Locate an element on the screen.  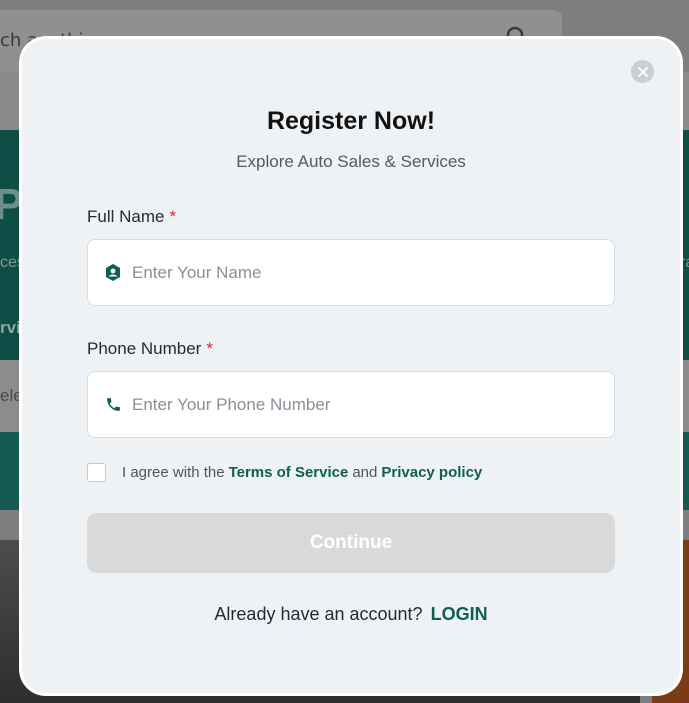
background-hero-text-right: ra is located at coordinates (684, 262).